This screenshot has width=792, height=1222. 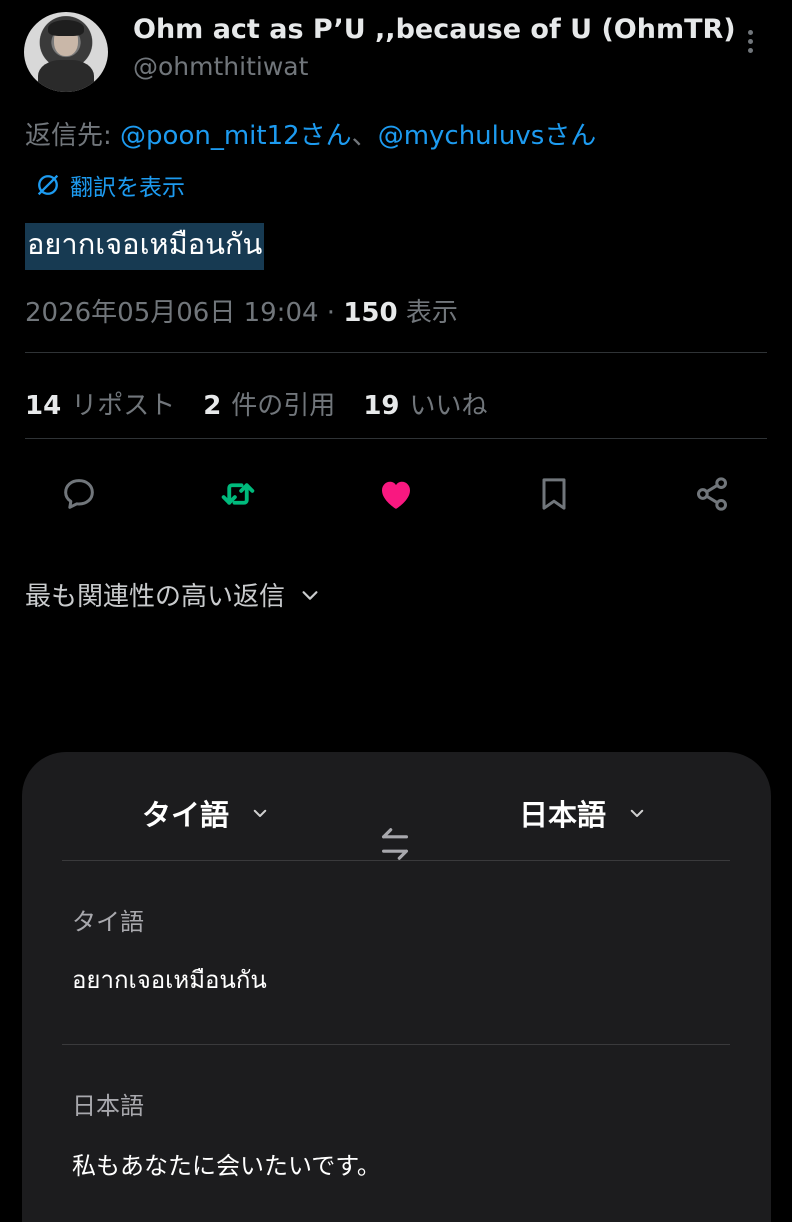 What do you see at coordinates (66, 52) in the screenshot?
I see `avatar` at bounding box center [66, 52].